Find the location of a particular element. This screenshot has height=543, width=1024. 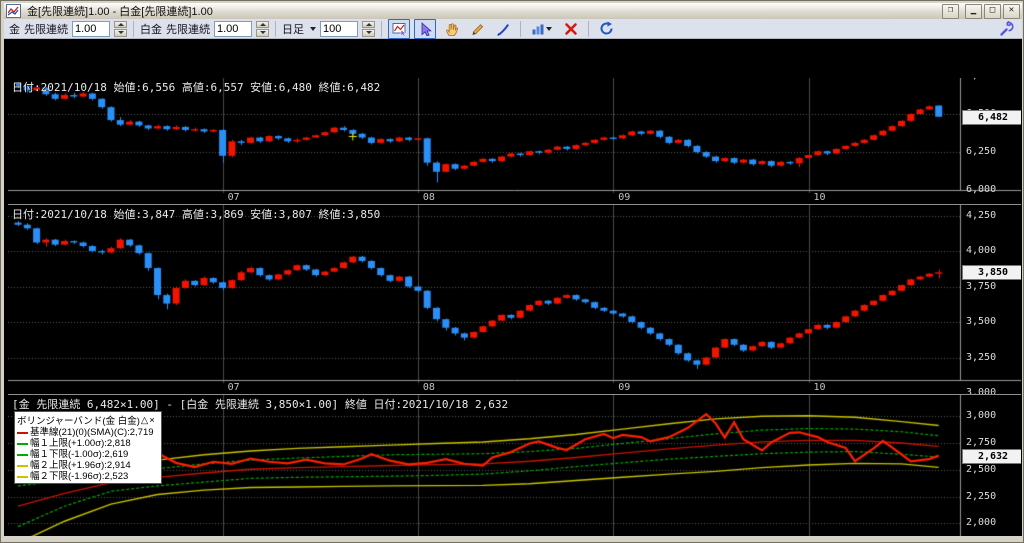

period-dropdown-icon is located at coordinates (313, 28).